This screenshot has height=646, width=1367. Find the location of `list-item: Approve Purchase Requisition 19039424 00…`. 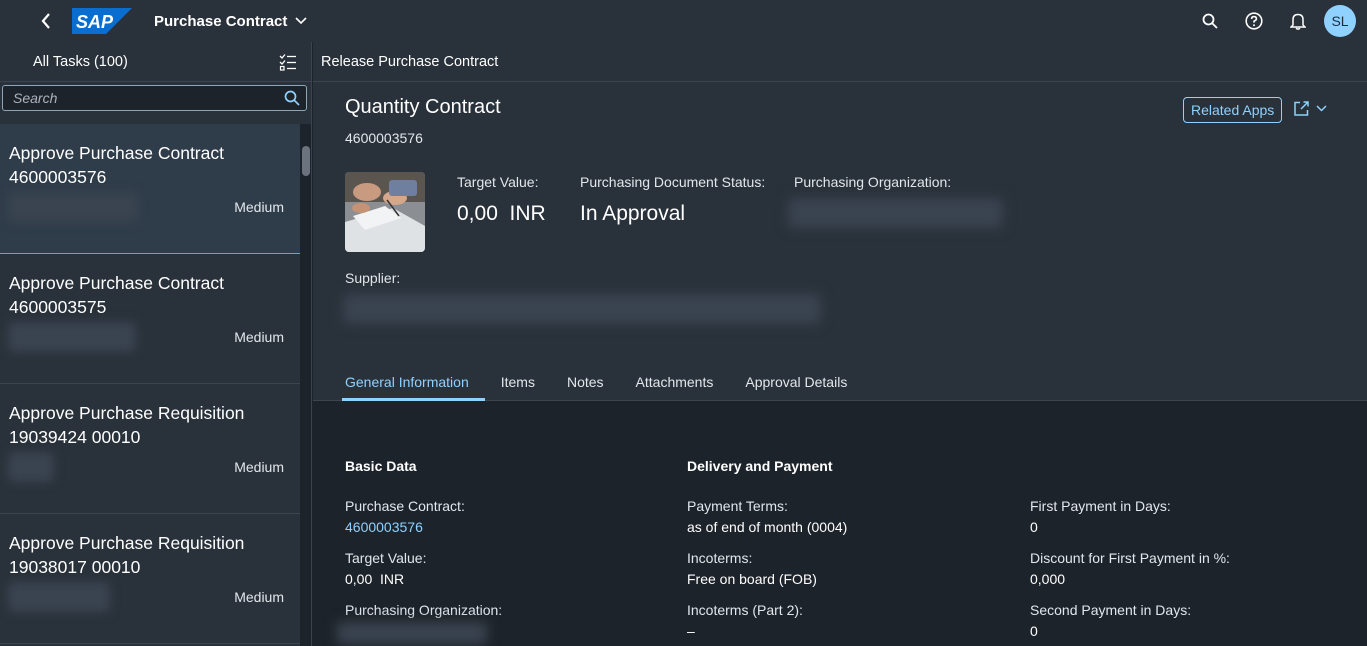

list-item: Approve Purchase Requisition 19039424 00… is located at coordinates (150, 449).